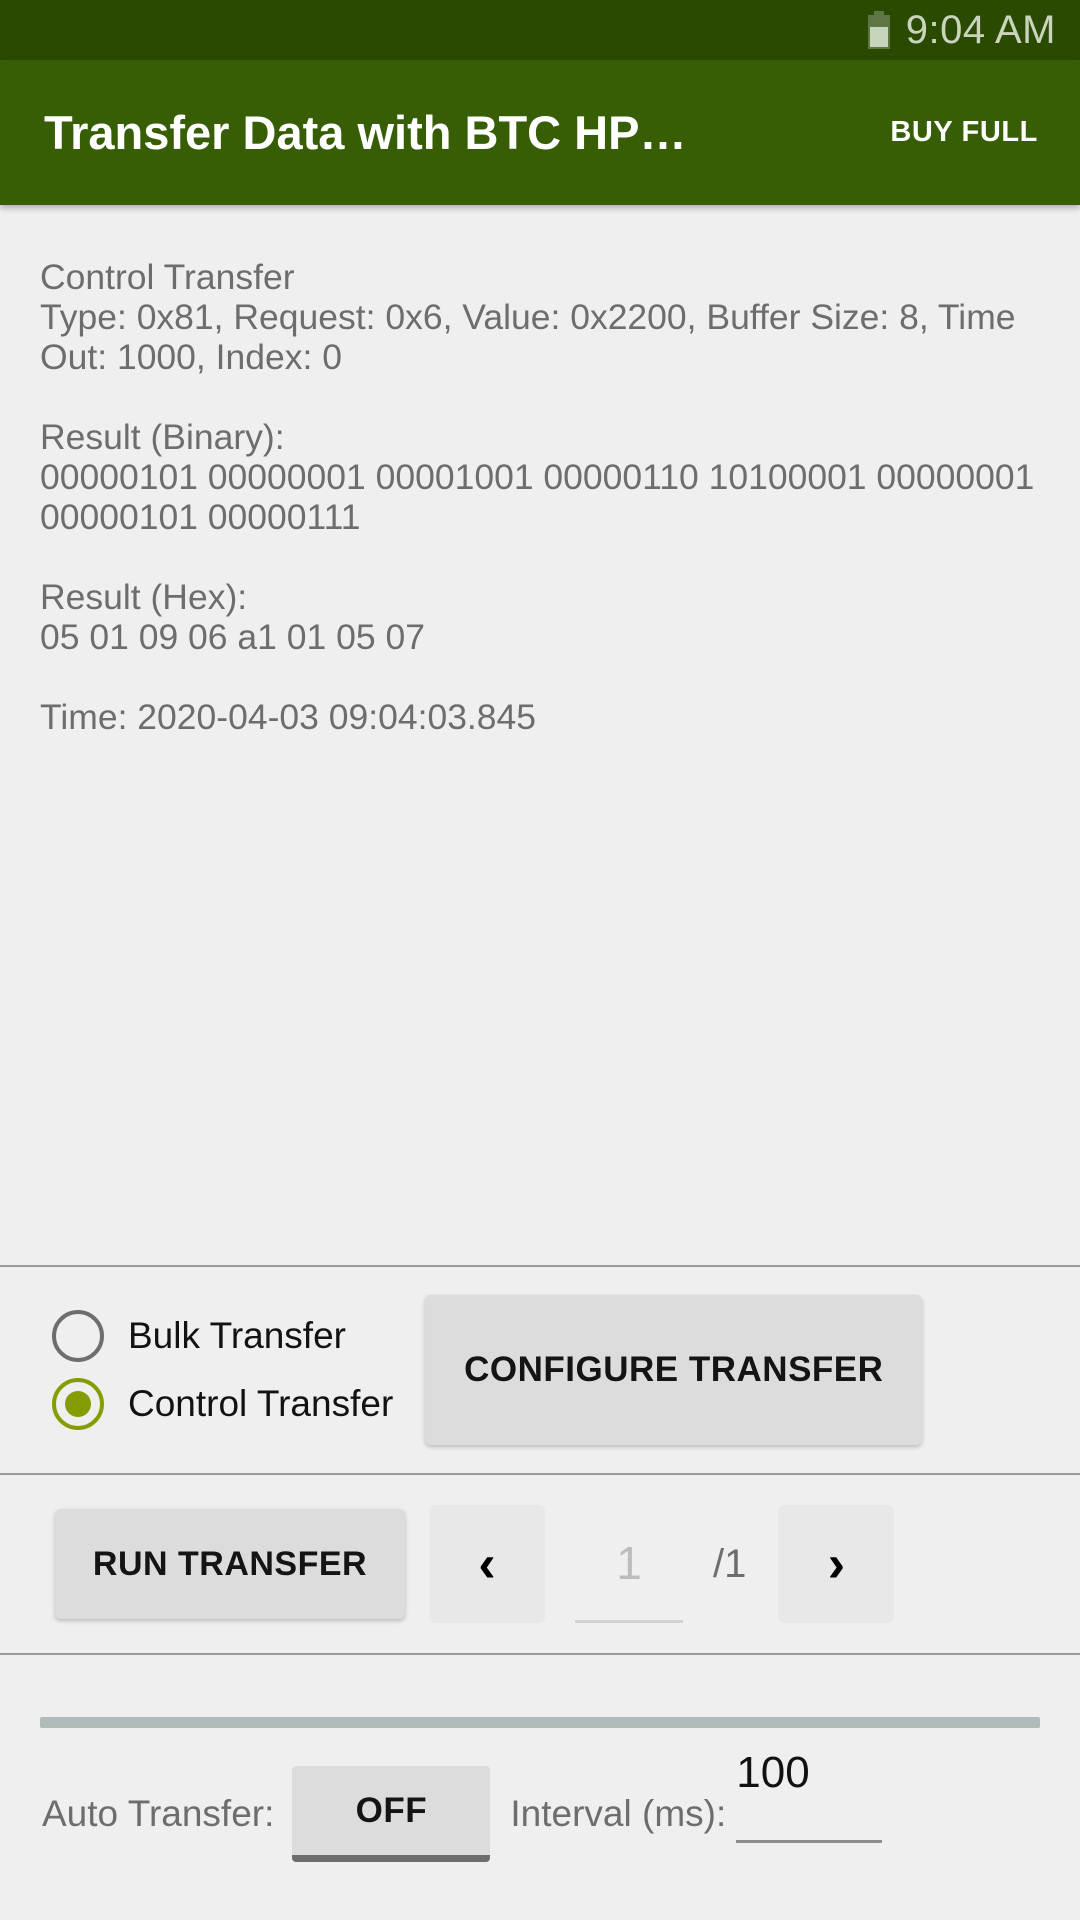 Image resolution: width=1080 pixels, height=1920 pixels. I want to click on run-transfer-row: RUN TRANSFER ‹ 1 /1 ›, so click(540, 1564).